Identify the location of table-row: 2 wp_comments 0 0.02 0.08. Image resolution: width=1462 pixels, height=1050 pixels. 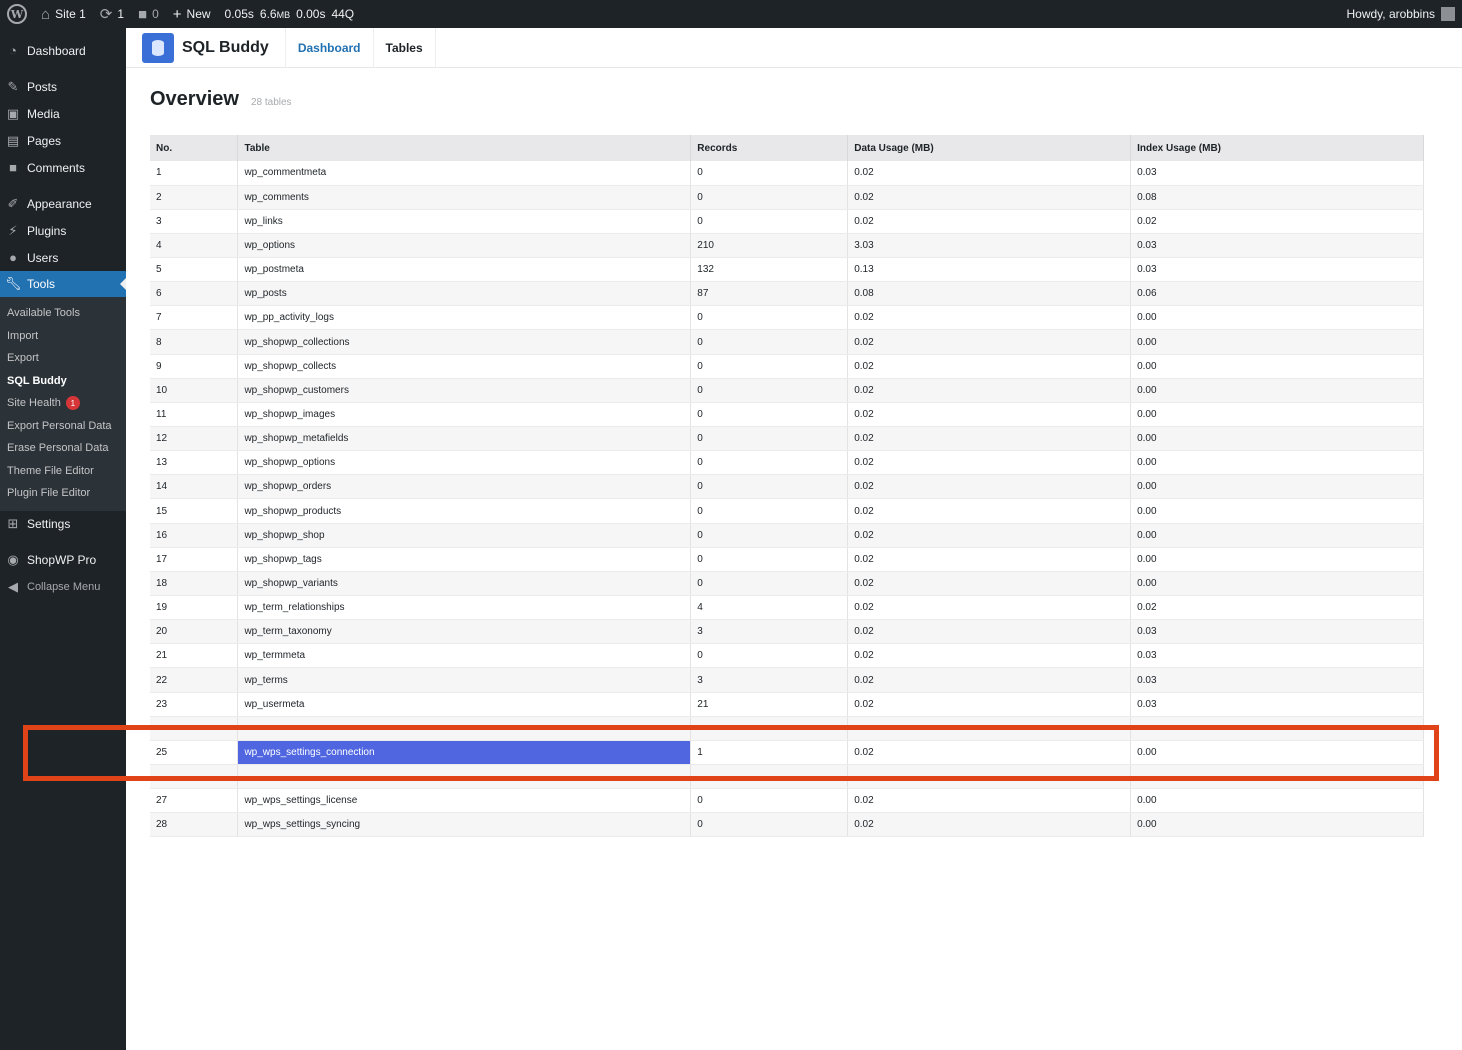
(787, 197).